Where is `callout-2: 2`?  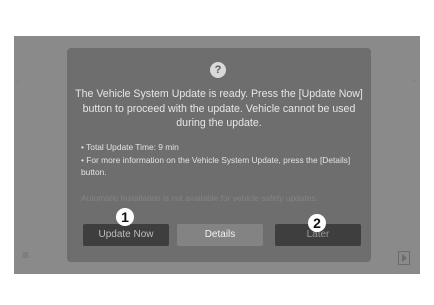 callout-2: 2 is located at coordinates (317, 223).